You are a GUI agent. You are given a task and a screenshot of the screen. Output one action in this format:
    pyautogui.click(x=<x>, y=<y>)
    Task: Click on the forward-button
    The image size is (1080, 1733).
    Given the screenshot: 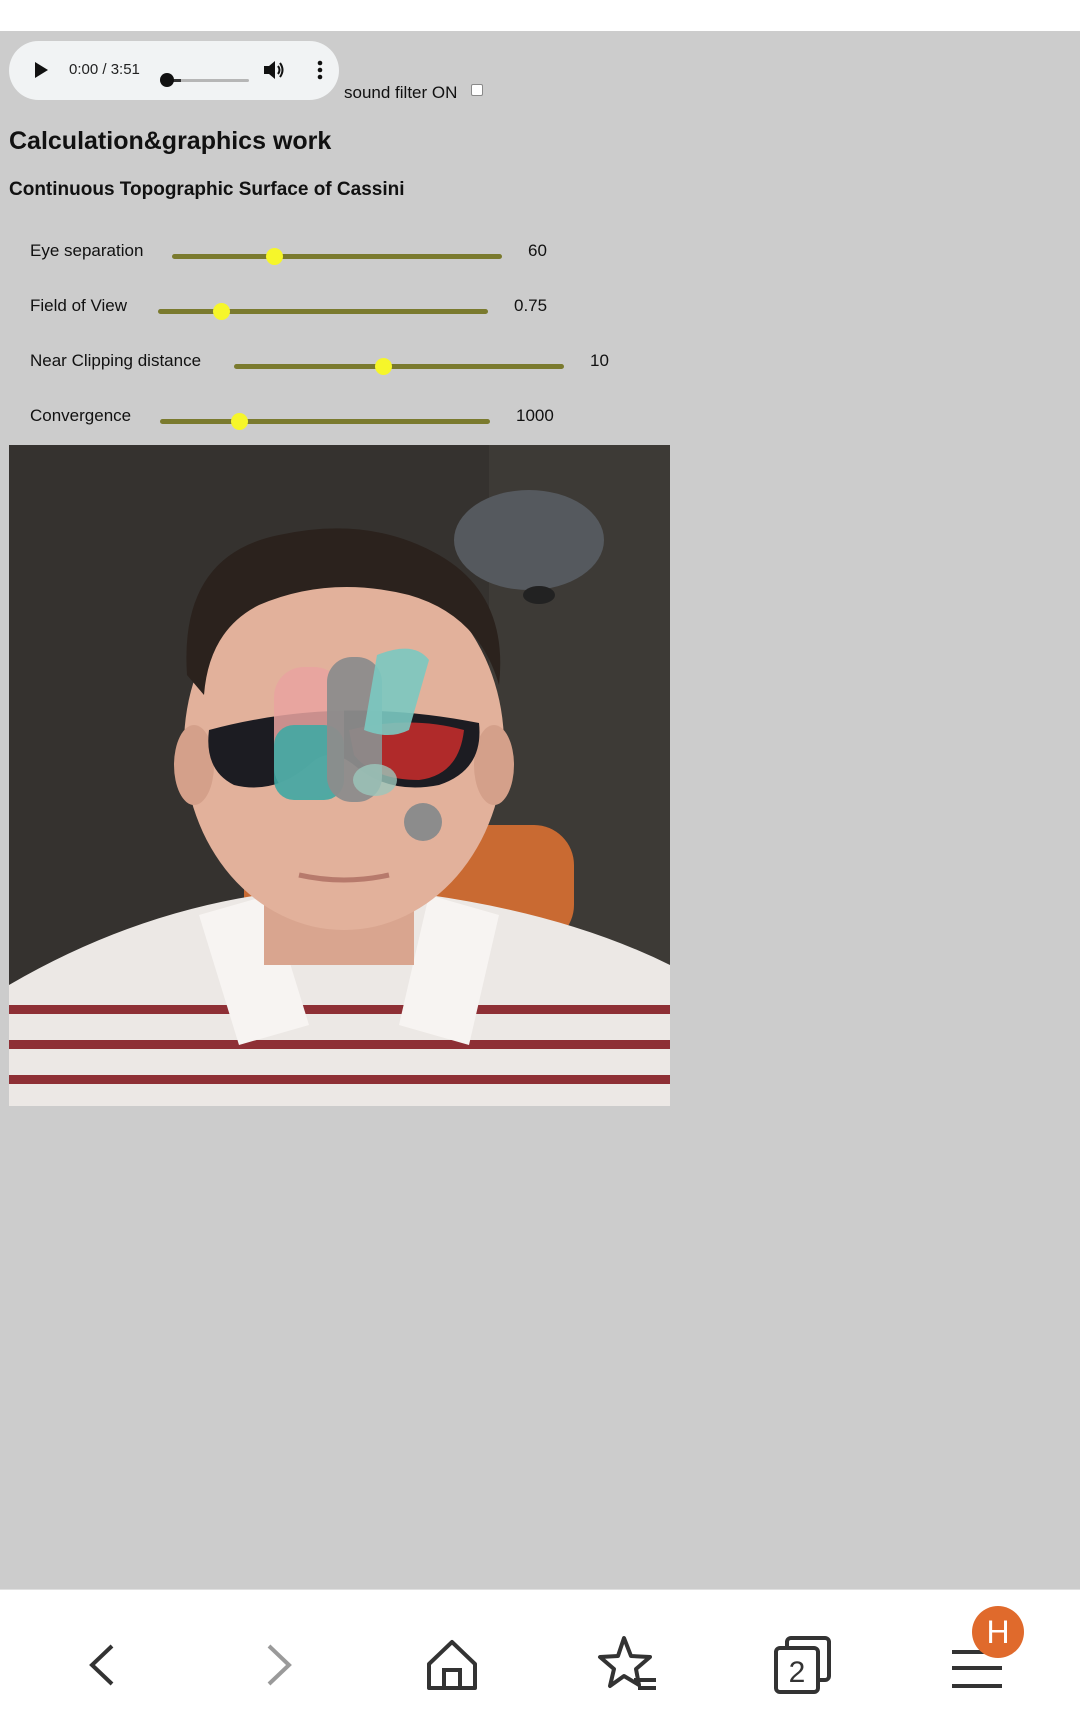 What is the action you would take?
    pyautogui.click(x=278, y=1665)
    